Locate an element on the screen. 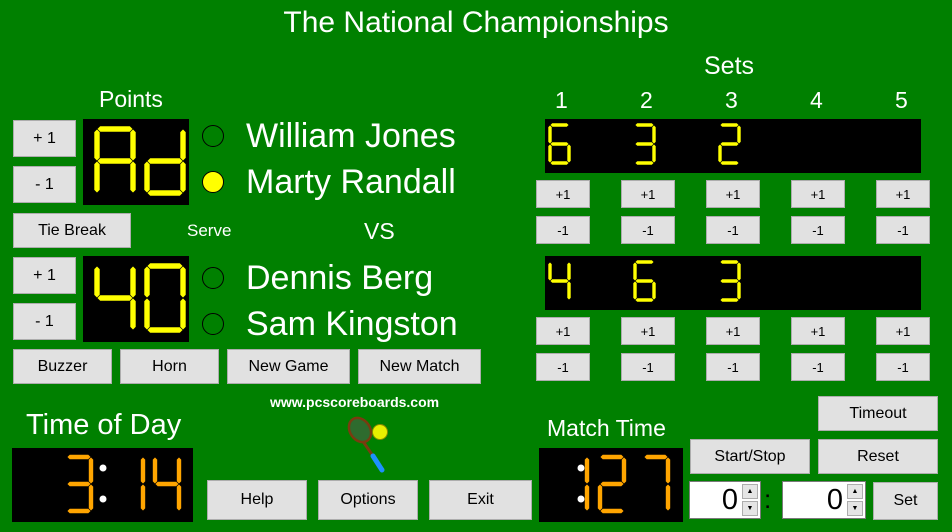 The width and height of the screenshot is (952, 532). time-of-day-label: Time of Day is located at coordinates (104, 425).